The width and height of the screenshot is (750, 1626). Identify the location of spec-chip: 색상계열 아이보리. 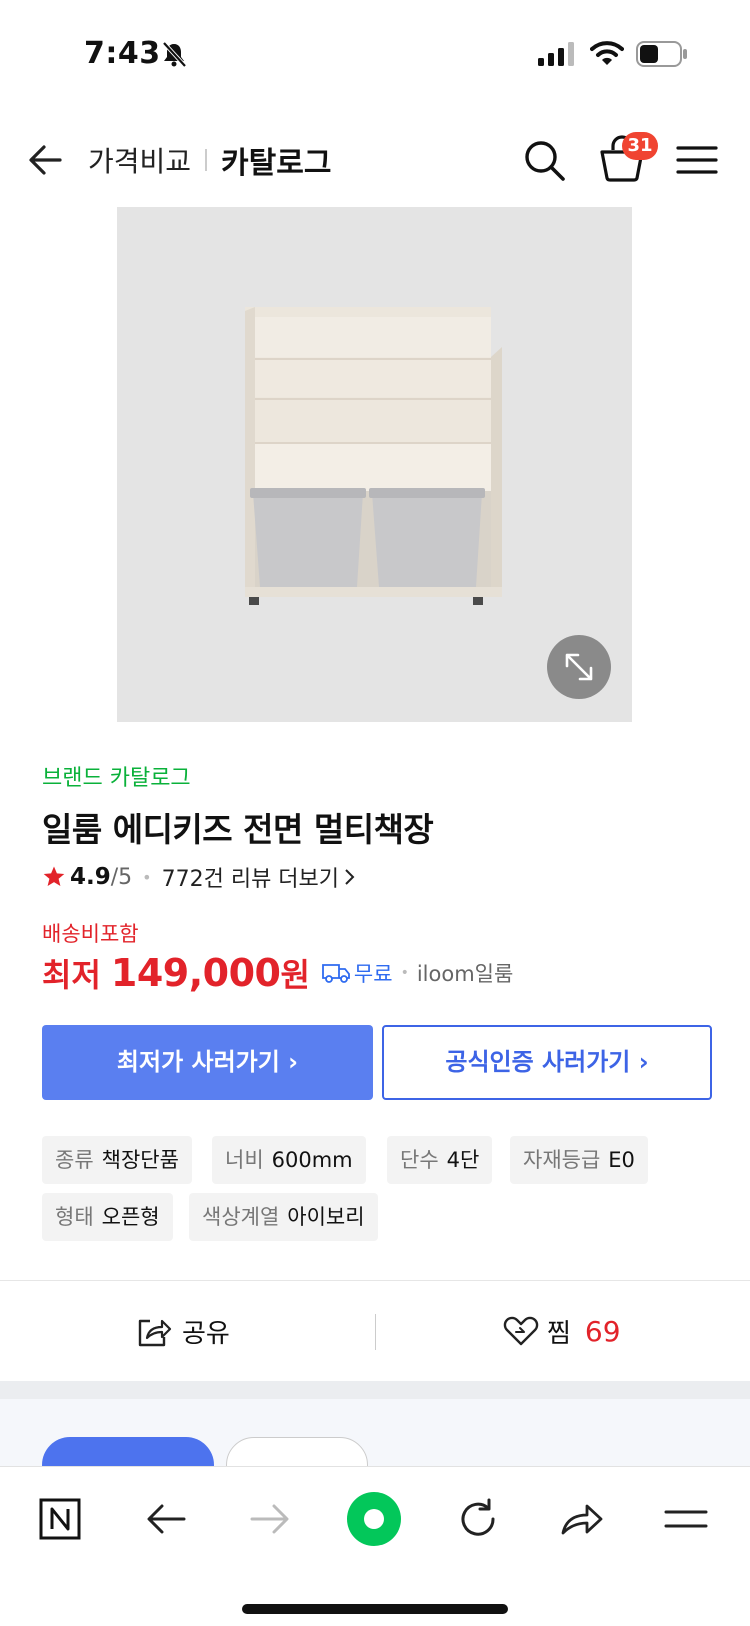
(283, 1217).